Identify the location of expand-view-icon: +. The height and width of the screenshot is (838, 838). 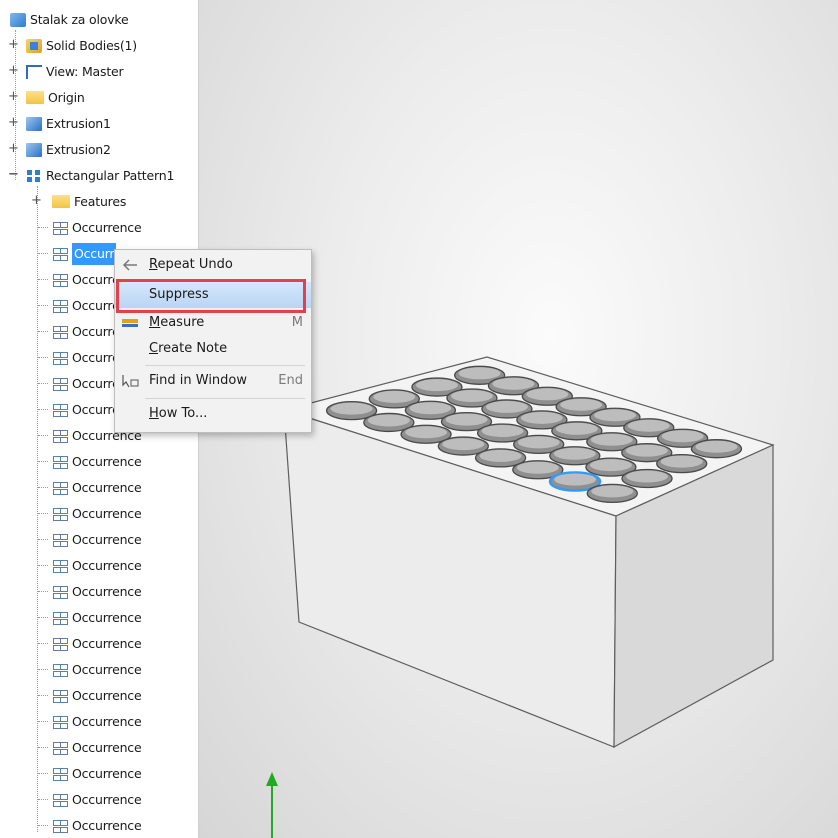
(13, 70).